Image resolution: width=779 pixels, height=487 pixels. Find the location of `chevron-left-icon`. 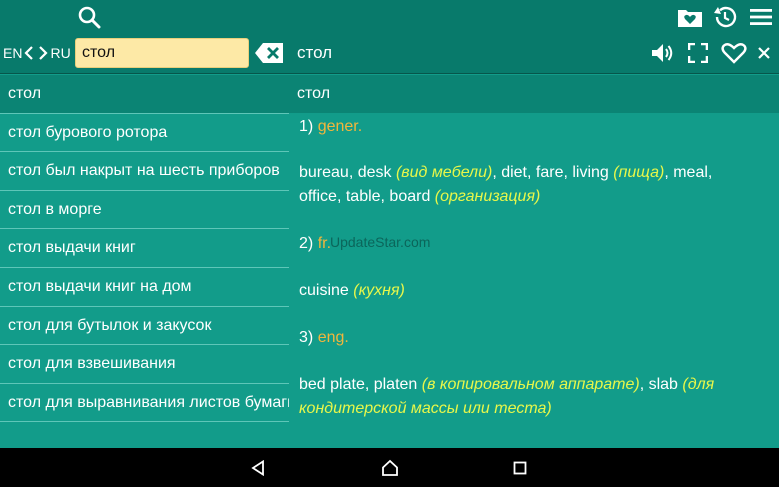

chevron-left-icon is located at coordinates (29, 53).